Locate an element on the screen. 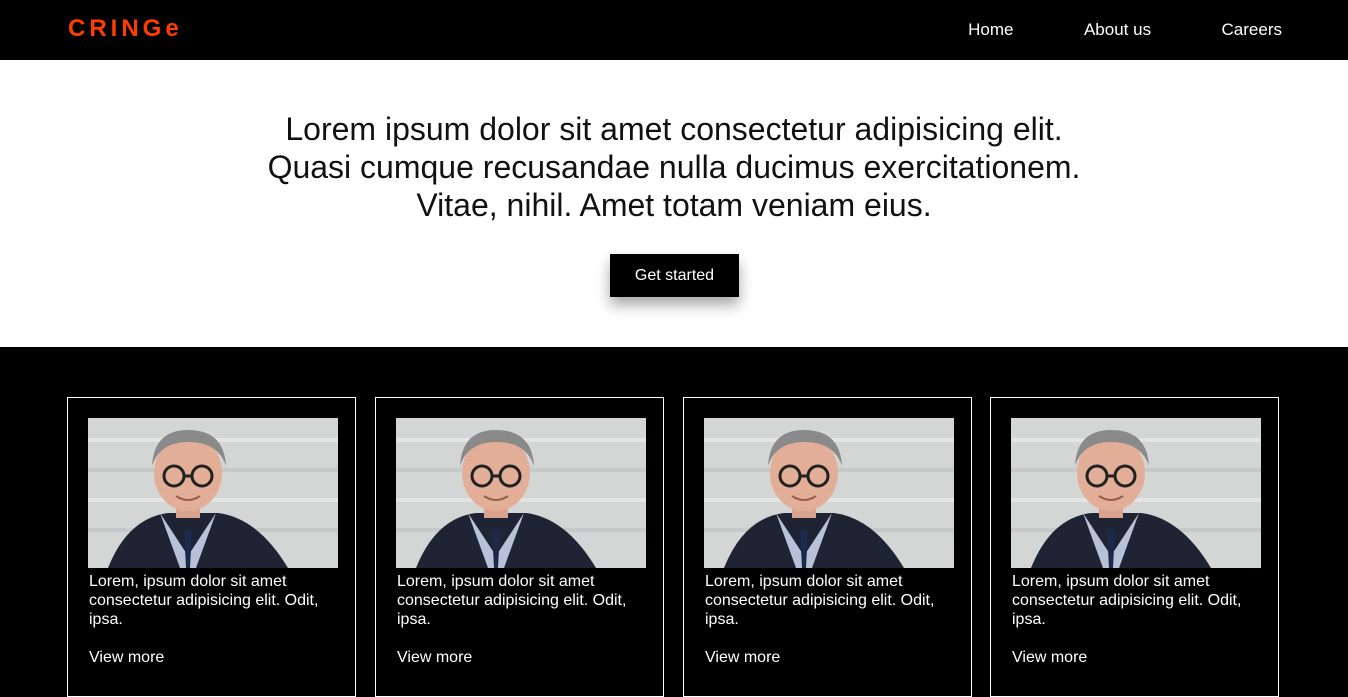  navbar: CRINGe Home About us Careers is located at coordinates (674, 30).